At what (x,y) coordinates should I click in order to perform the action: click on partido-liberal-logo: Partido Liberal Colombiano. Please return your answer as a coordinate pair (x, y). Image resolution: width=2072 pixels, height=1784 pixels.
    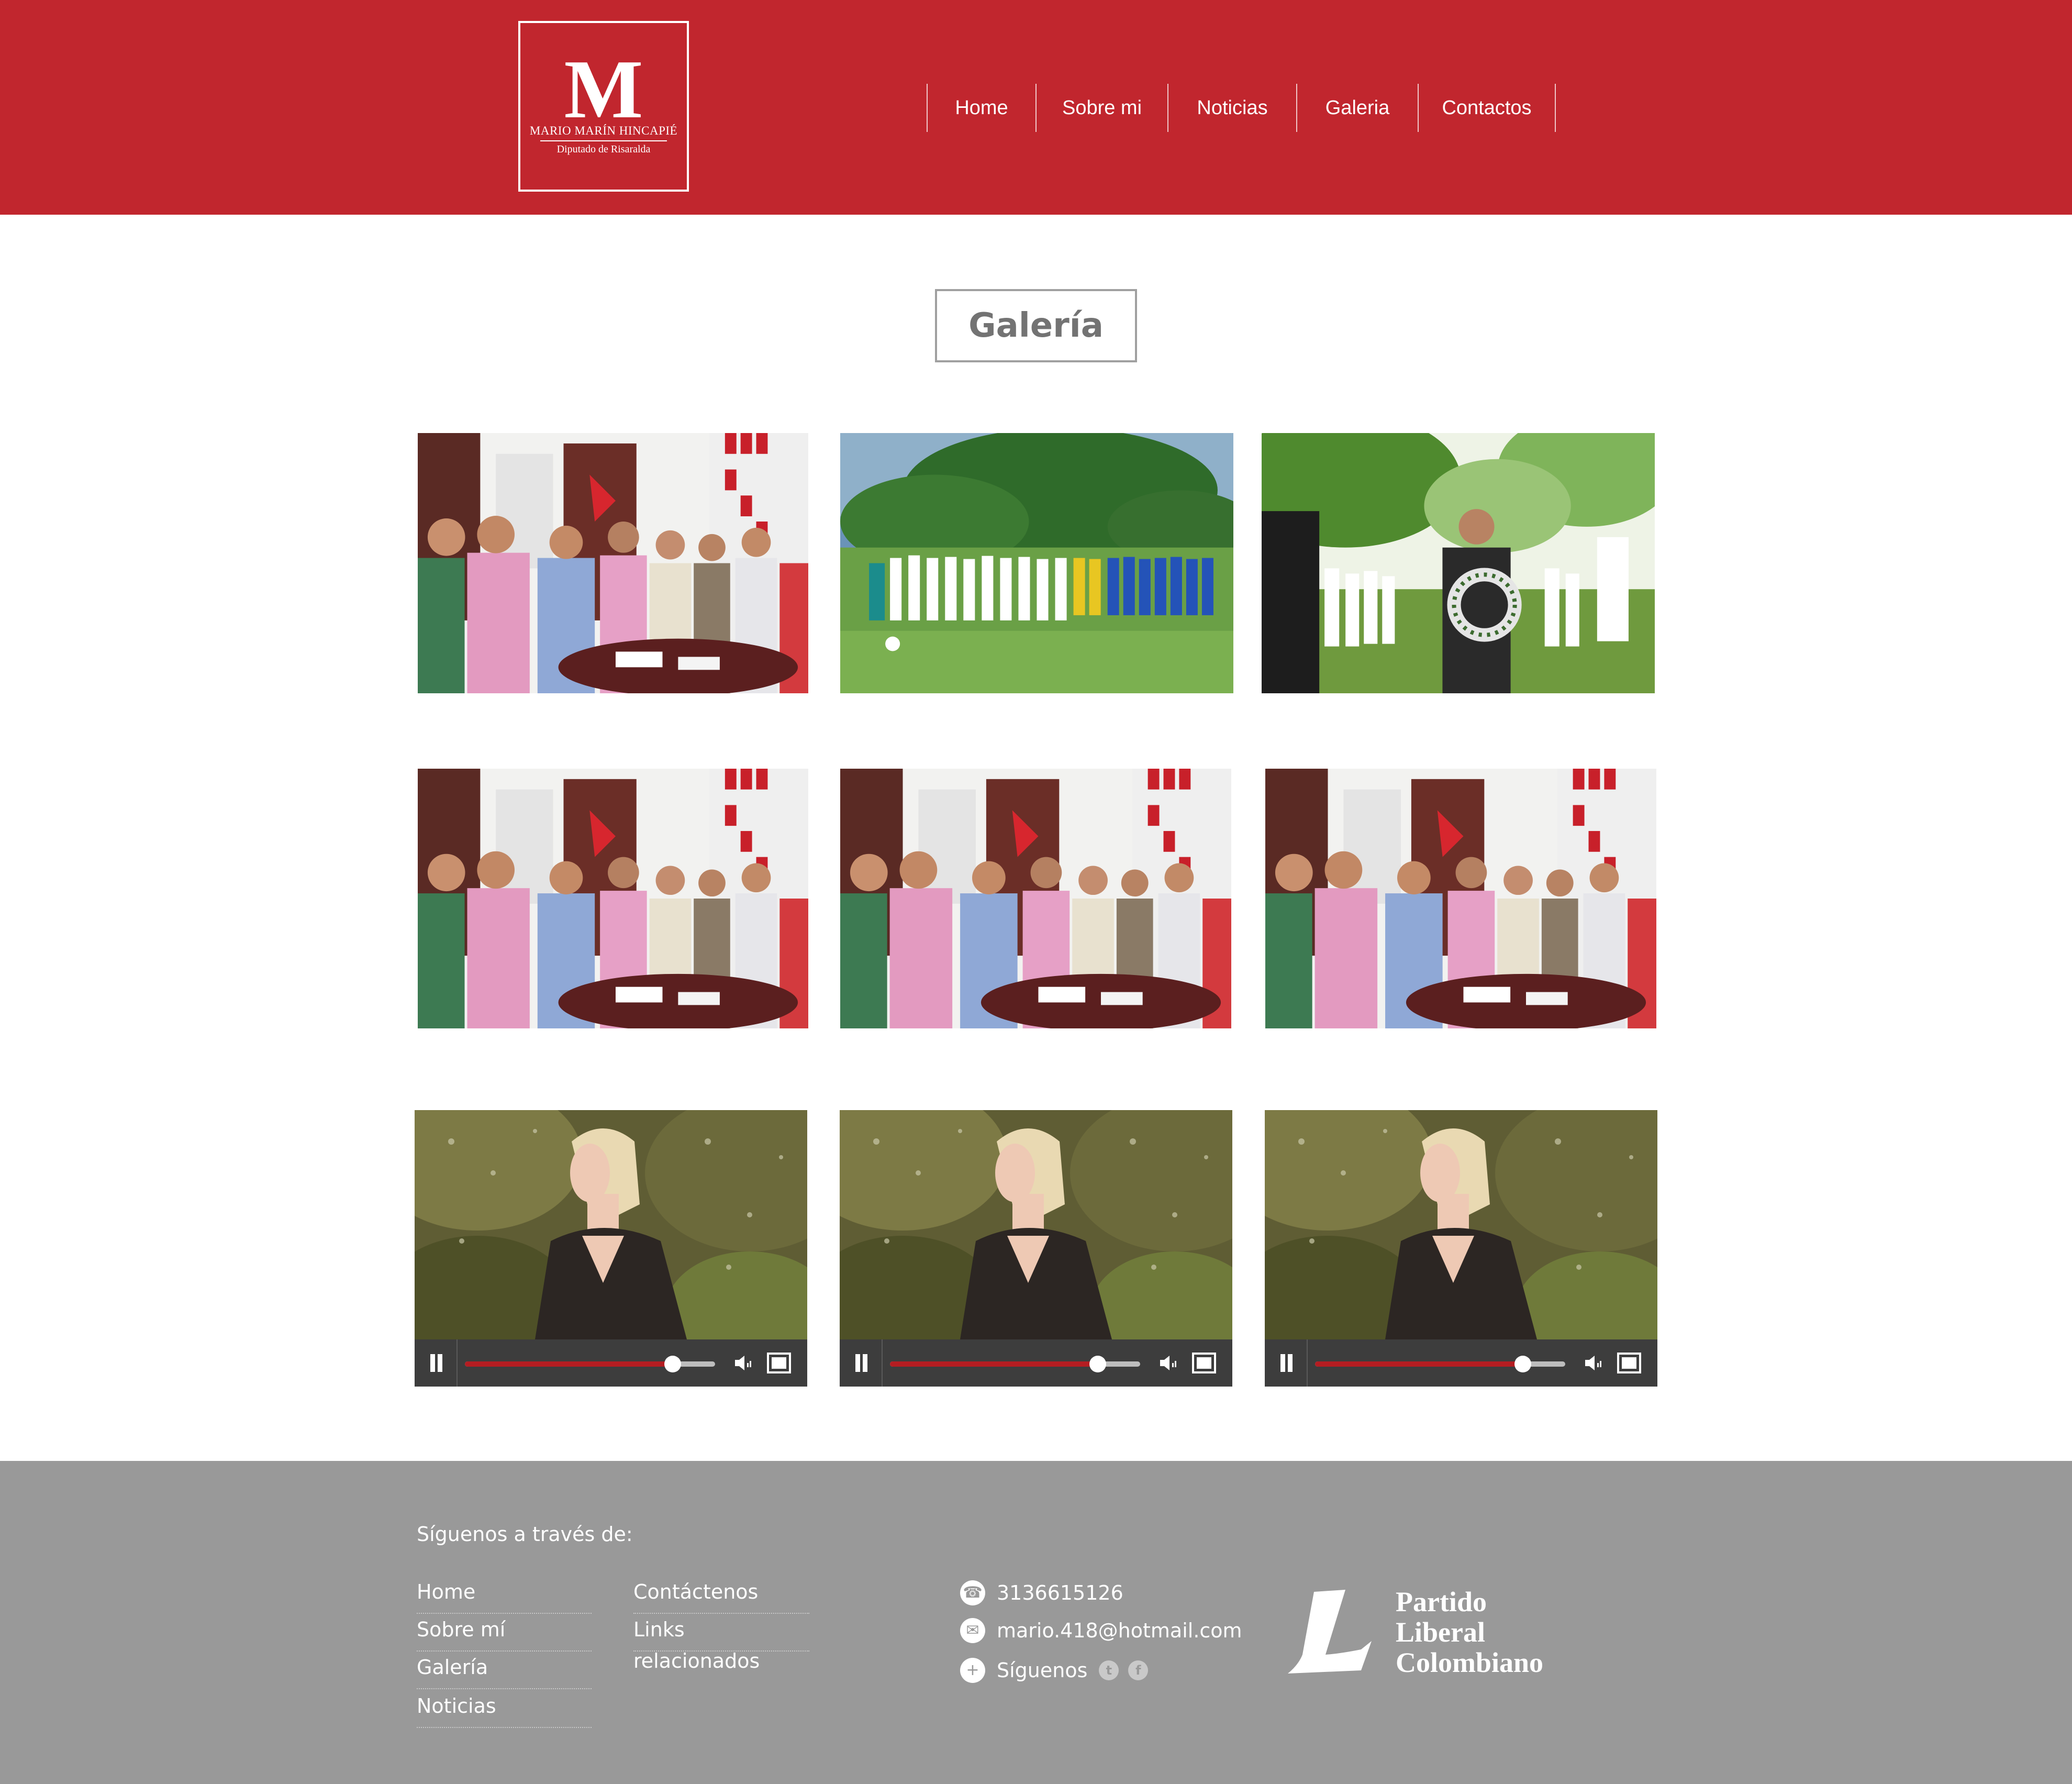
    Looking at the image, I should click on (1430, 1634).